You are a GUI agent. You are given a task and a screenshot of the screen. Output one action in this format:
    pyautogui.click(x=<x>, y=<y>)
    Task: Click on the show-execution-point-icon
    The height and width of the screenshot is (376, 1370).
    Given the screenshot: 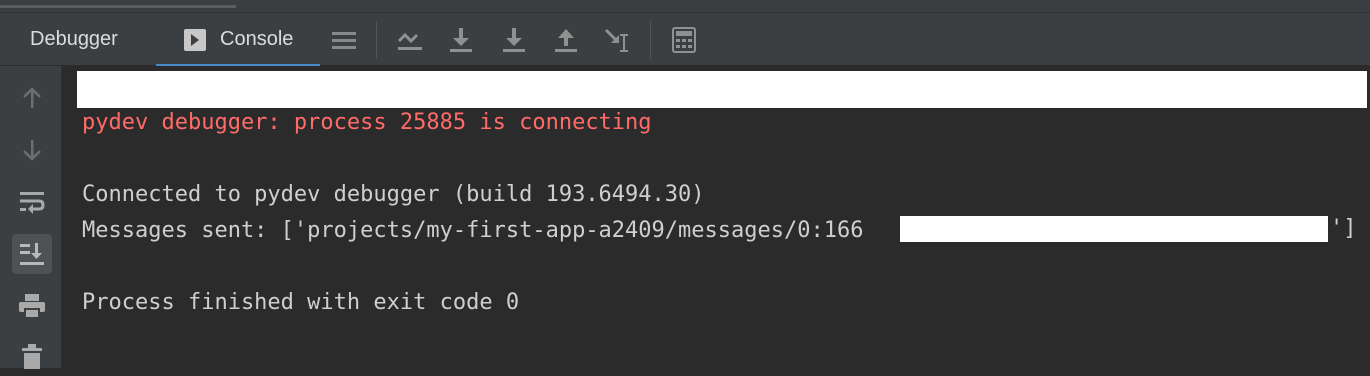 What is the action you would take?
    pyautogui.click(x=410, y=40)
    